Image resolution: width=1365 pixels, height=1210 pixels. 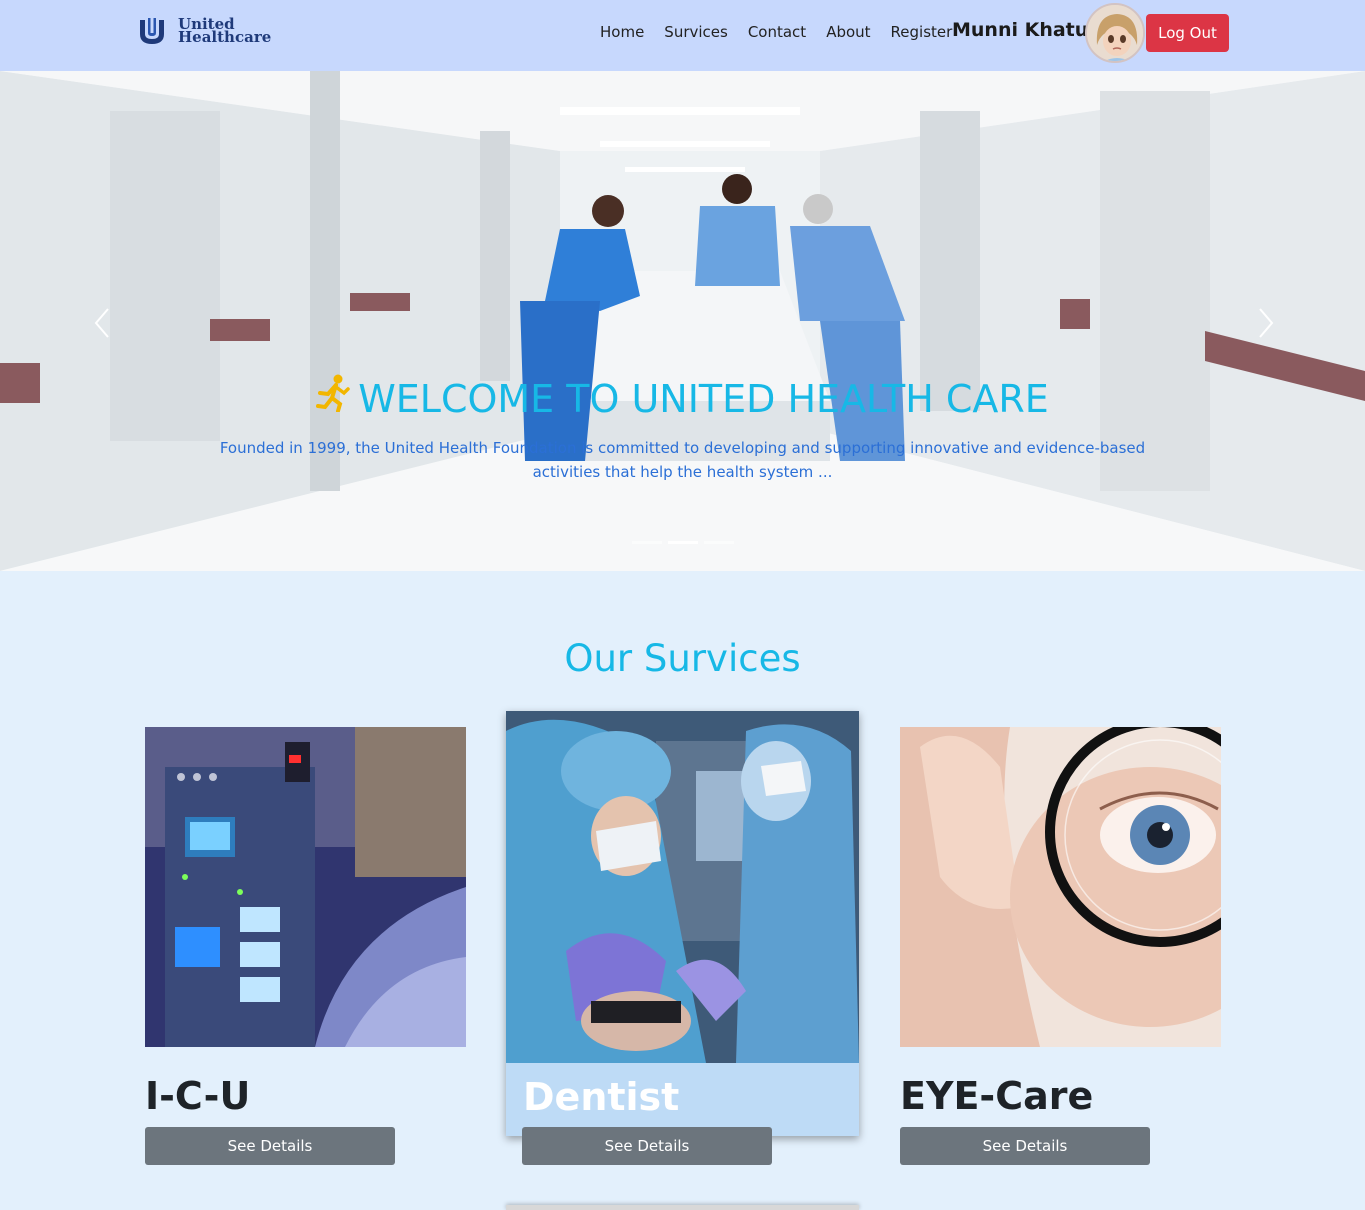 What do you see at coordinates (1060, 887) in the screenshot?
I see `eye-glasses-image` at bounding box center [1060, 887].